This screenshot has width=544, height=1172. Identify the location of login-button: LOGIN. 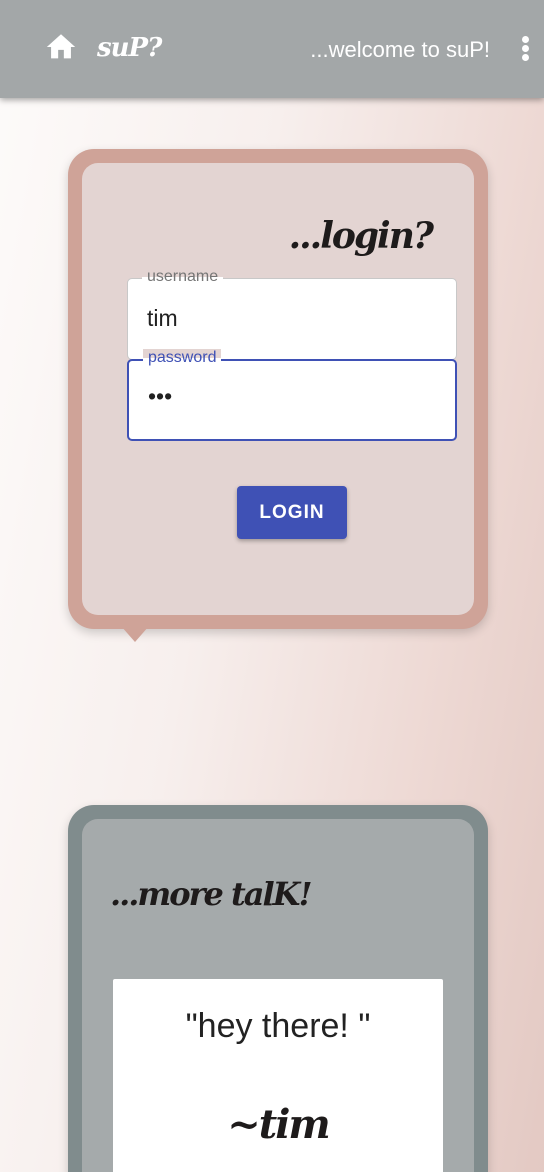
(292, 512).